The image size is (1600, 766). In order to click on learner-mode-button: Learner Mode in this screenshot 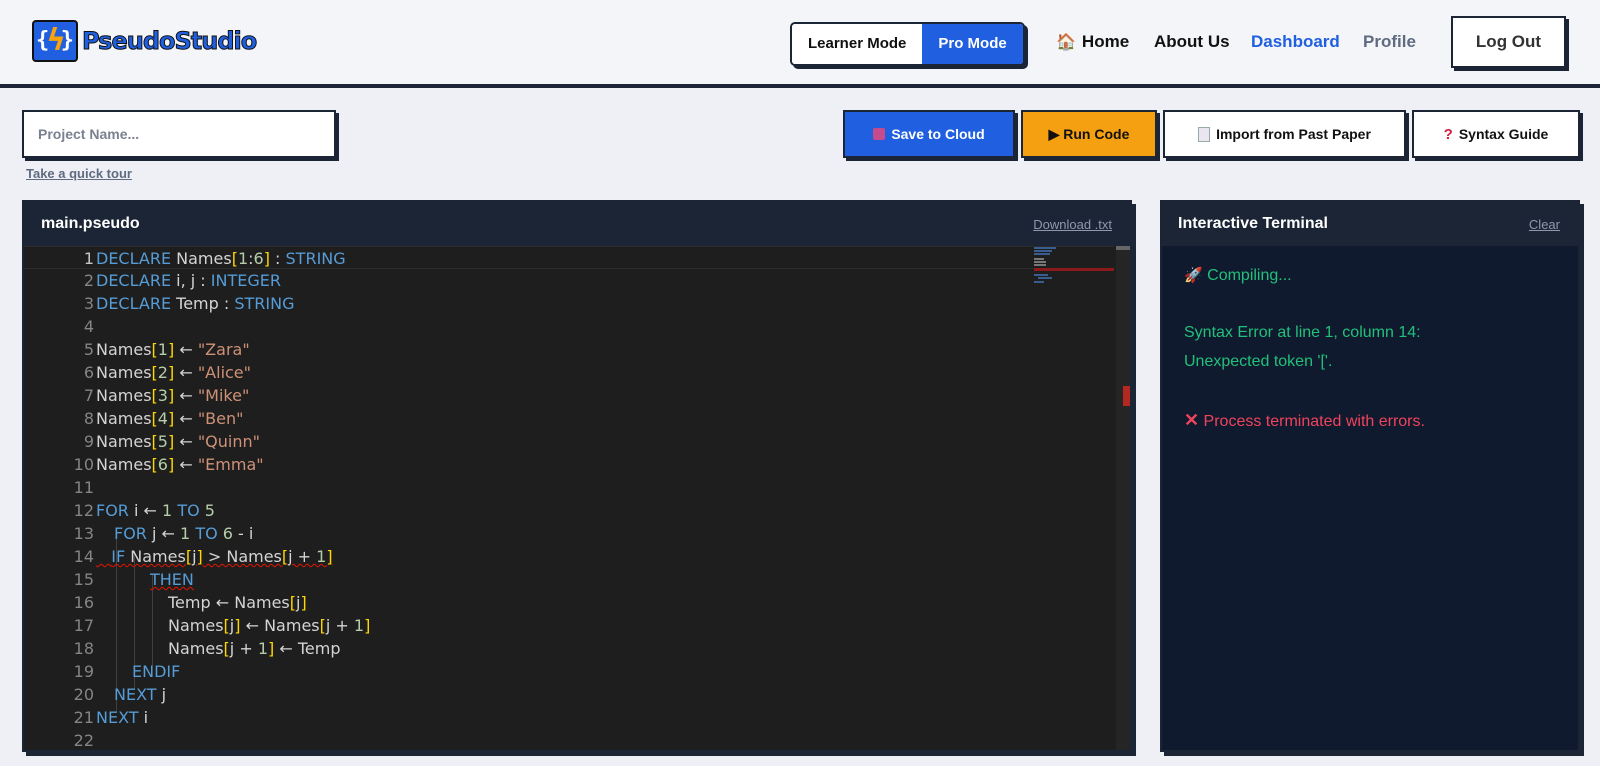, I will do `click(857, 44)`.